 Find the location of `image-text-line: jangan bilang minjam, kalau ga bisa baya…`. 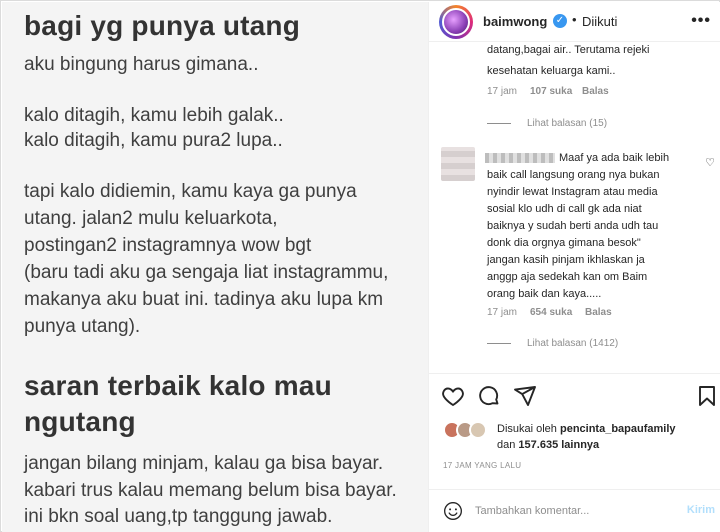

image-text-line: jangan bilang minjam, kalau ga bisa baya… is located at coordinates (204, 463).